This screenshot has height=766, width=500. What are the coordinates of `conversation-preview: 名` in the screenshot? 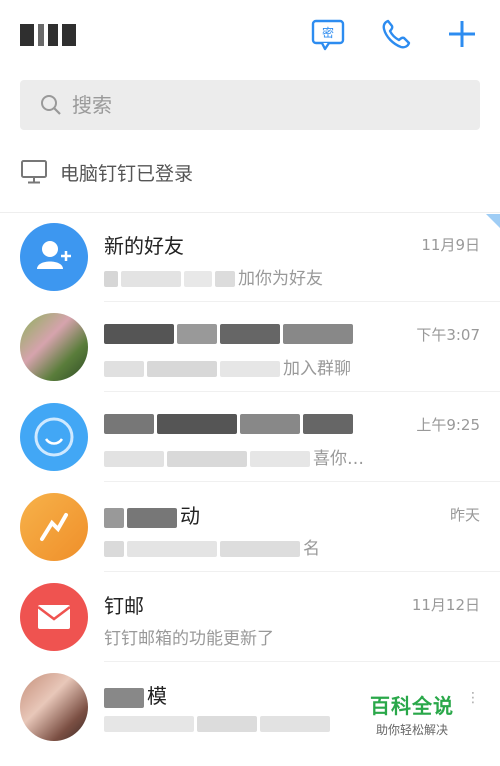 It's located at (212, 546).